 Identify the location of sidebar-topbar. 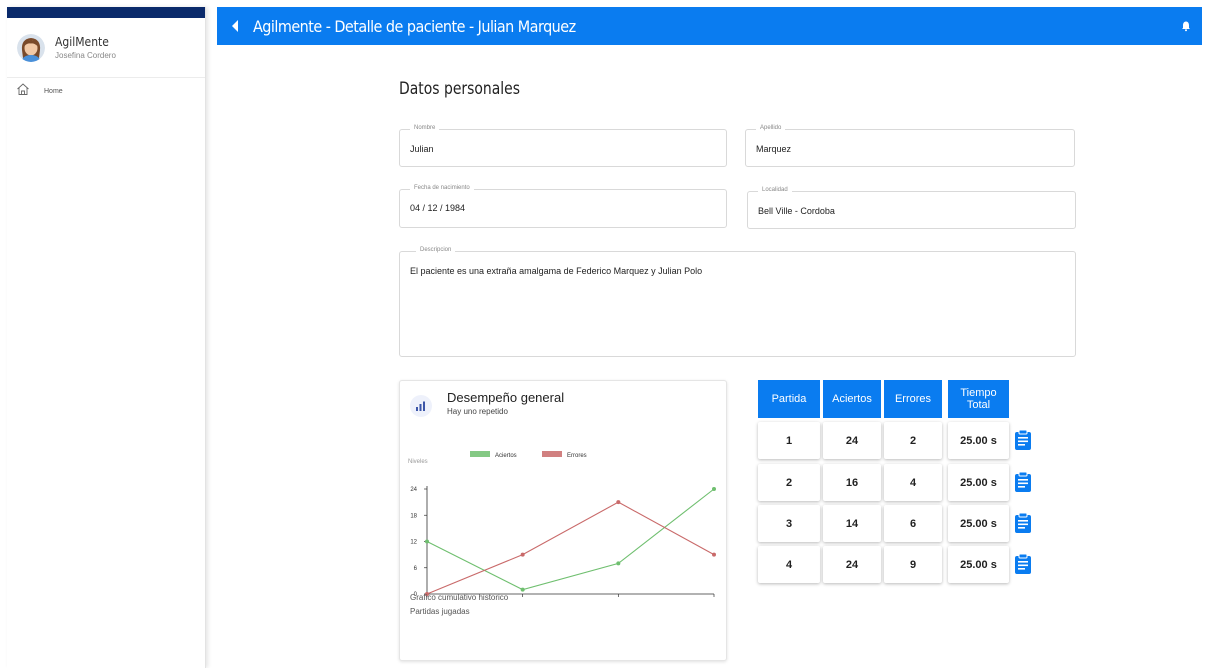
(106, 12).